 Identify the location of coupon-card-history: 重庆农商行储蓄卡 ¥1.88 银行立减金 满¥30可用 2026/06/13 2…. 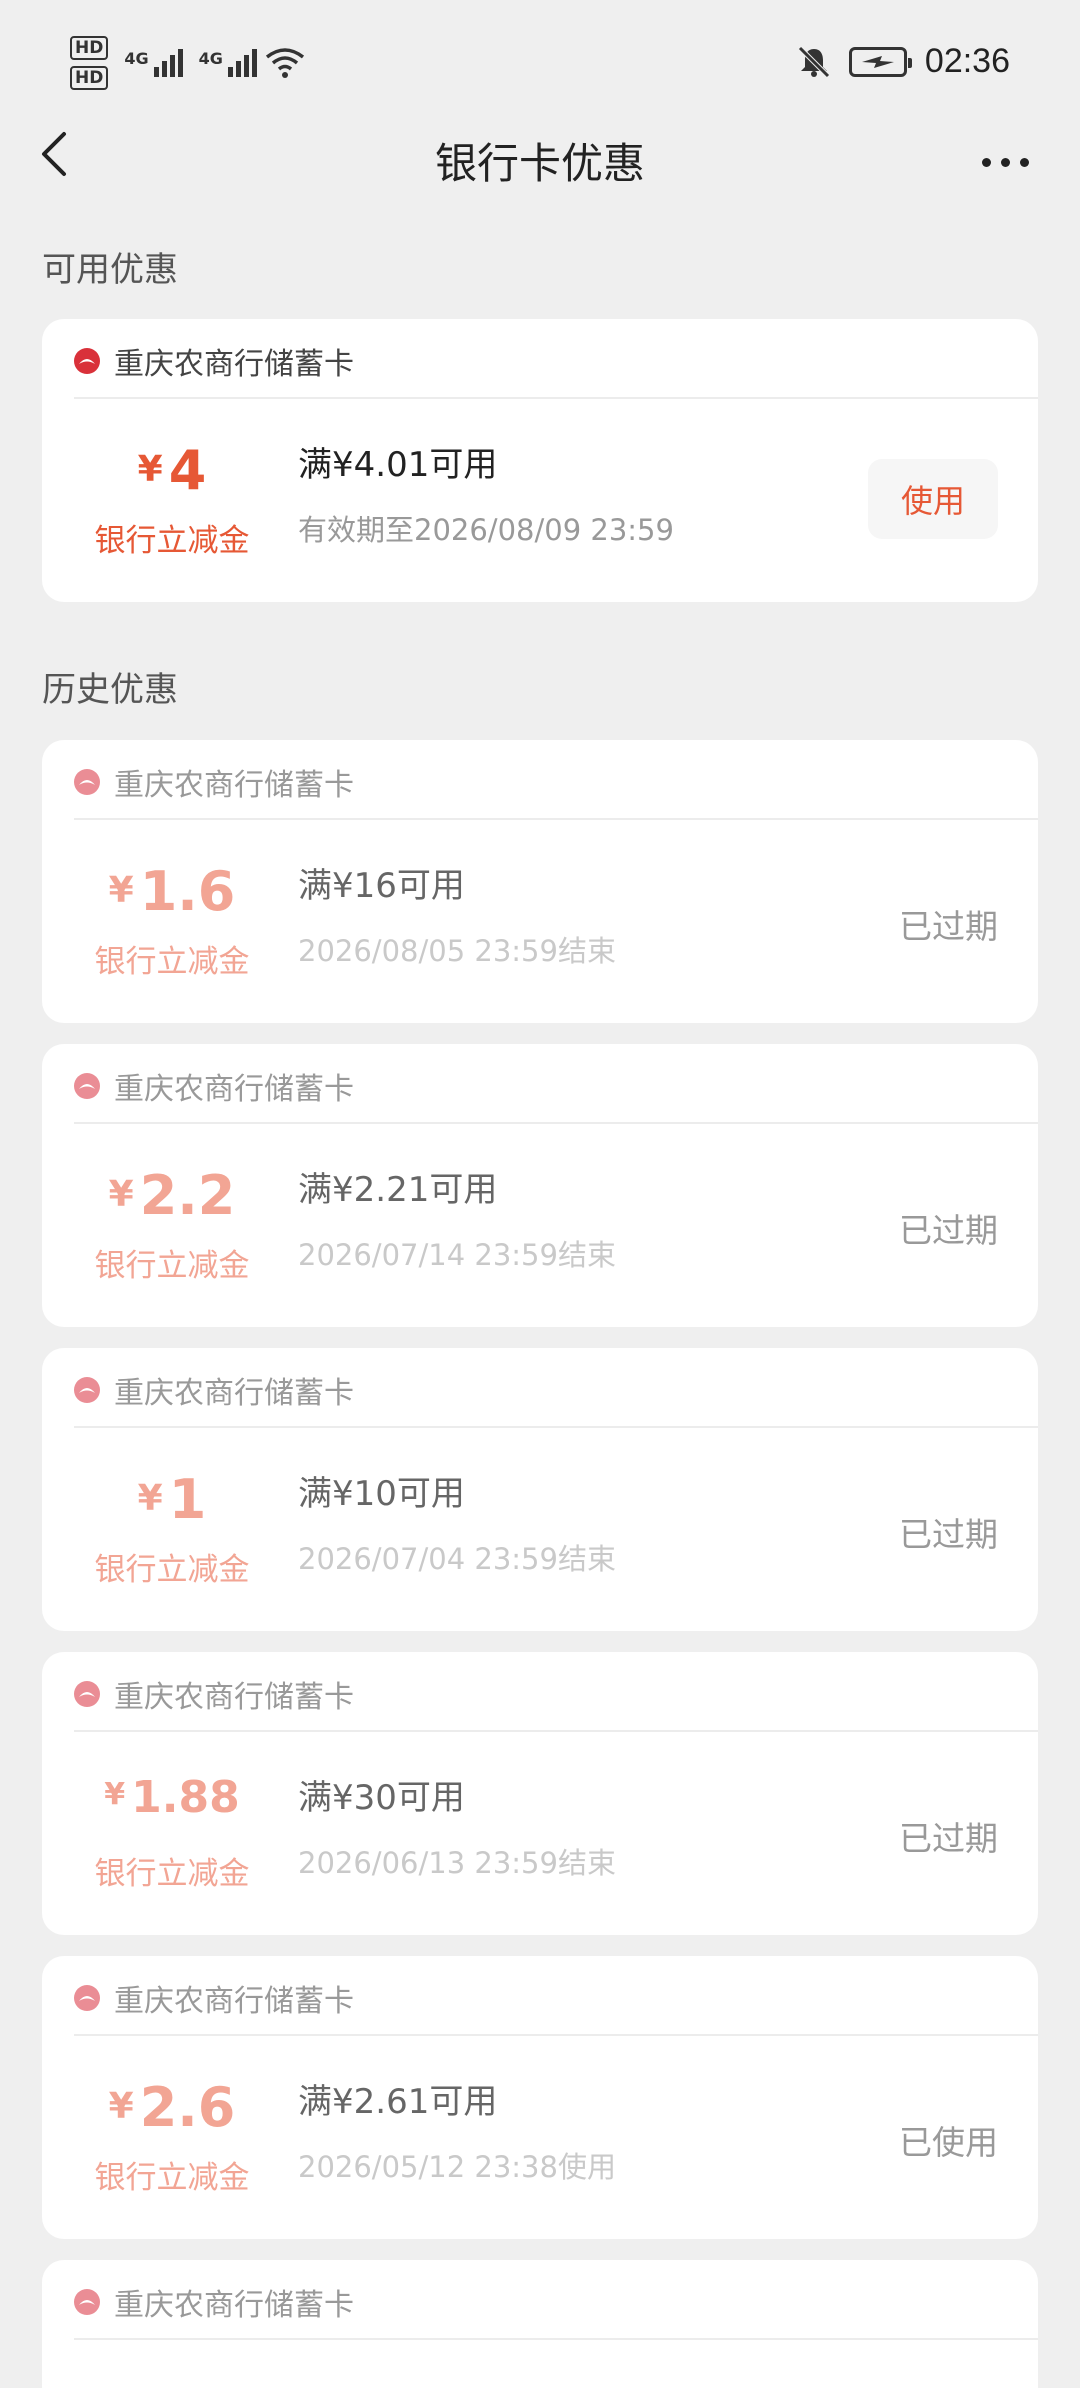
(540, 1793).